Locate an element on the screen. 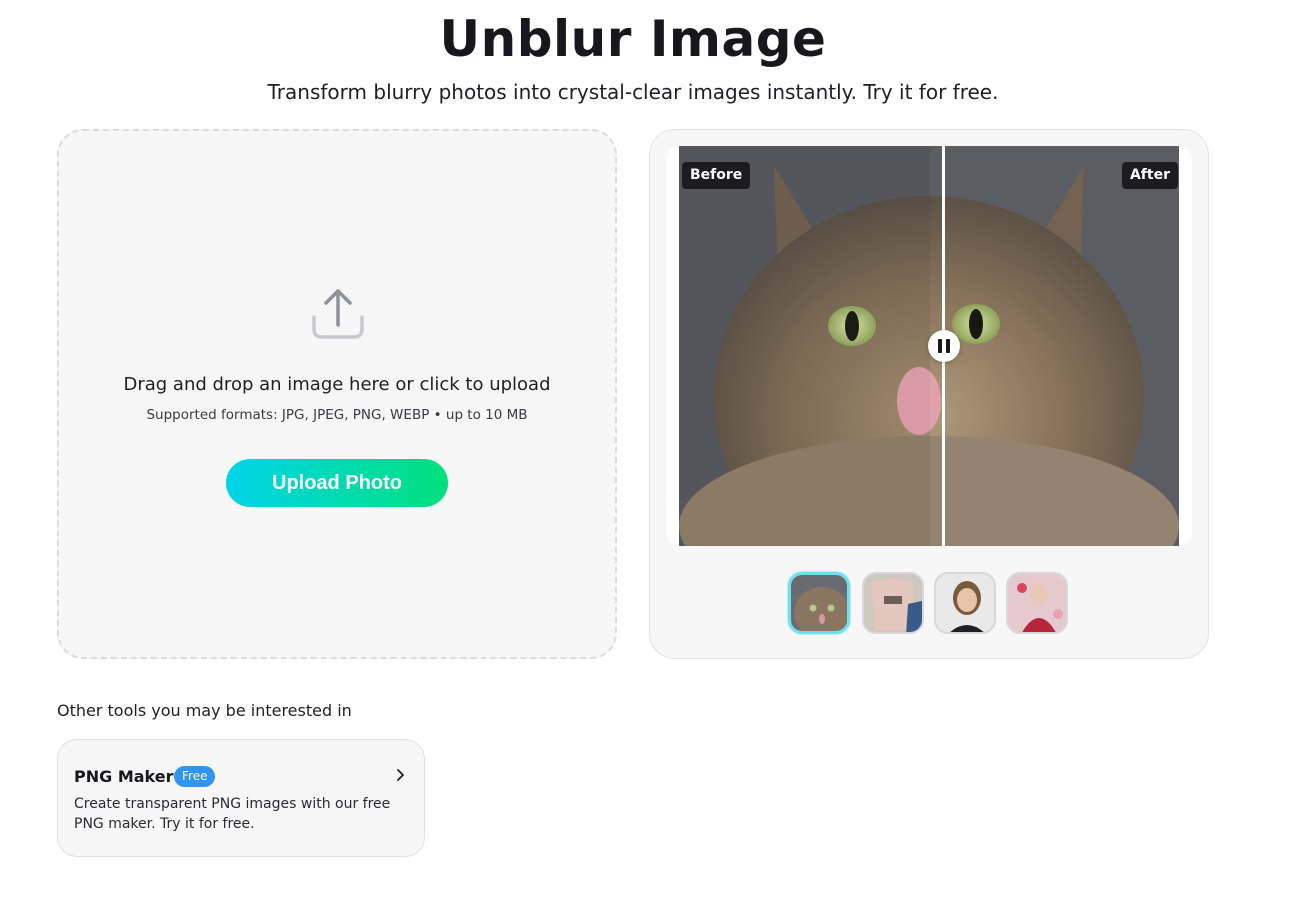 This screenshot has width=1314, height=904. before-badge: Before is located at coordinates (716, 175).